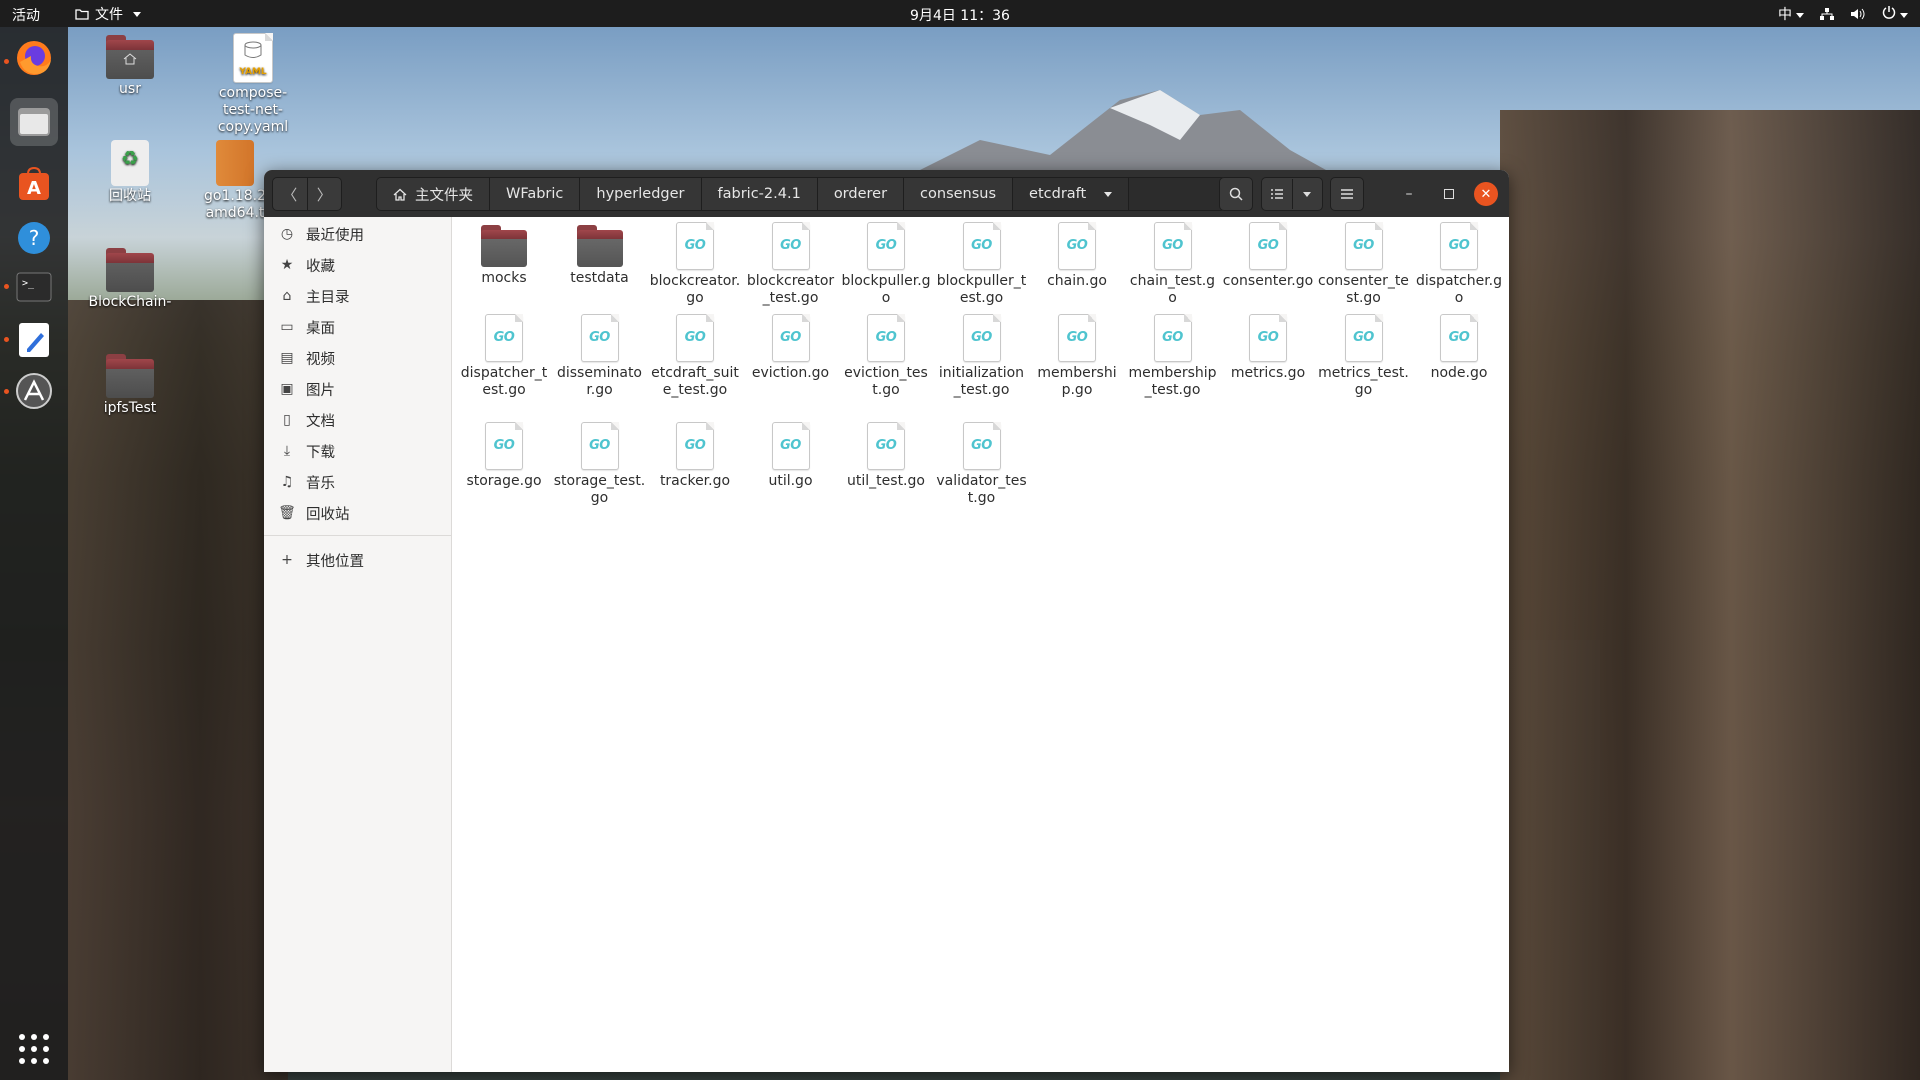  I want to click on clock: 9月4日 11：36, so click(960, 15).